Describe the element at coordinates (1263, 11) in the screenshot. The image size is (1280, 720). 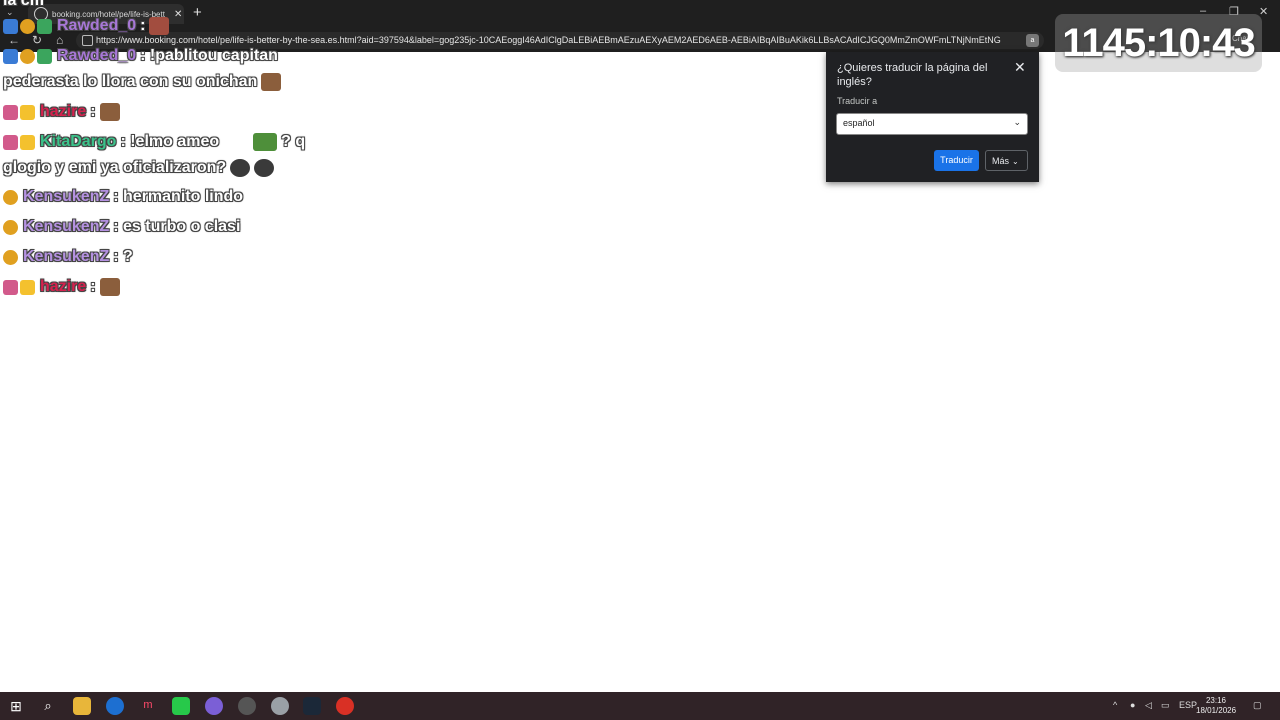
I see `close-window-button: ✕` at that location.